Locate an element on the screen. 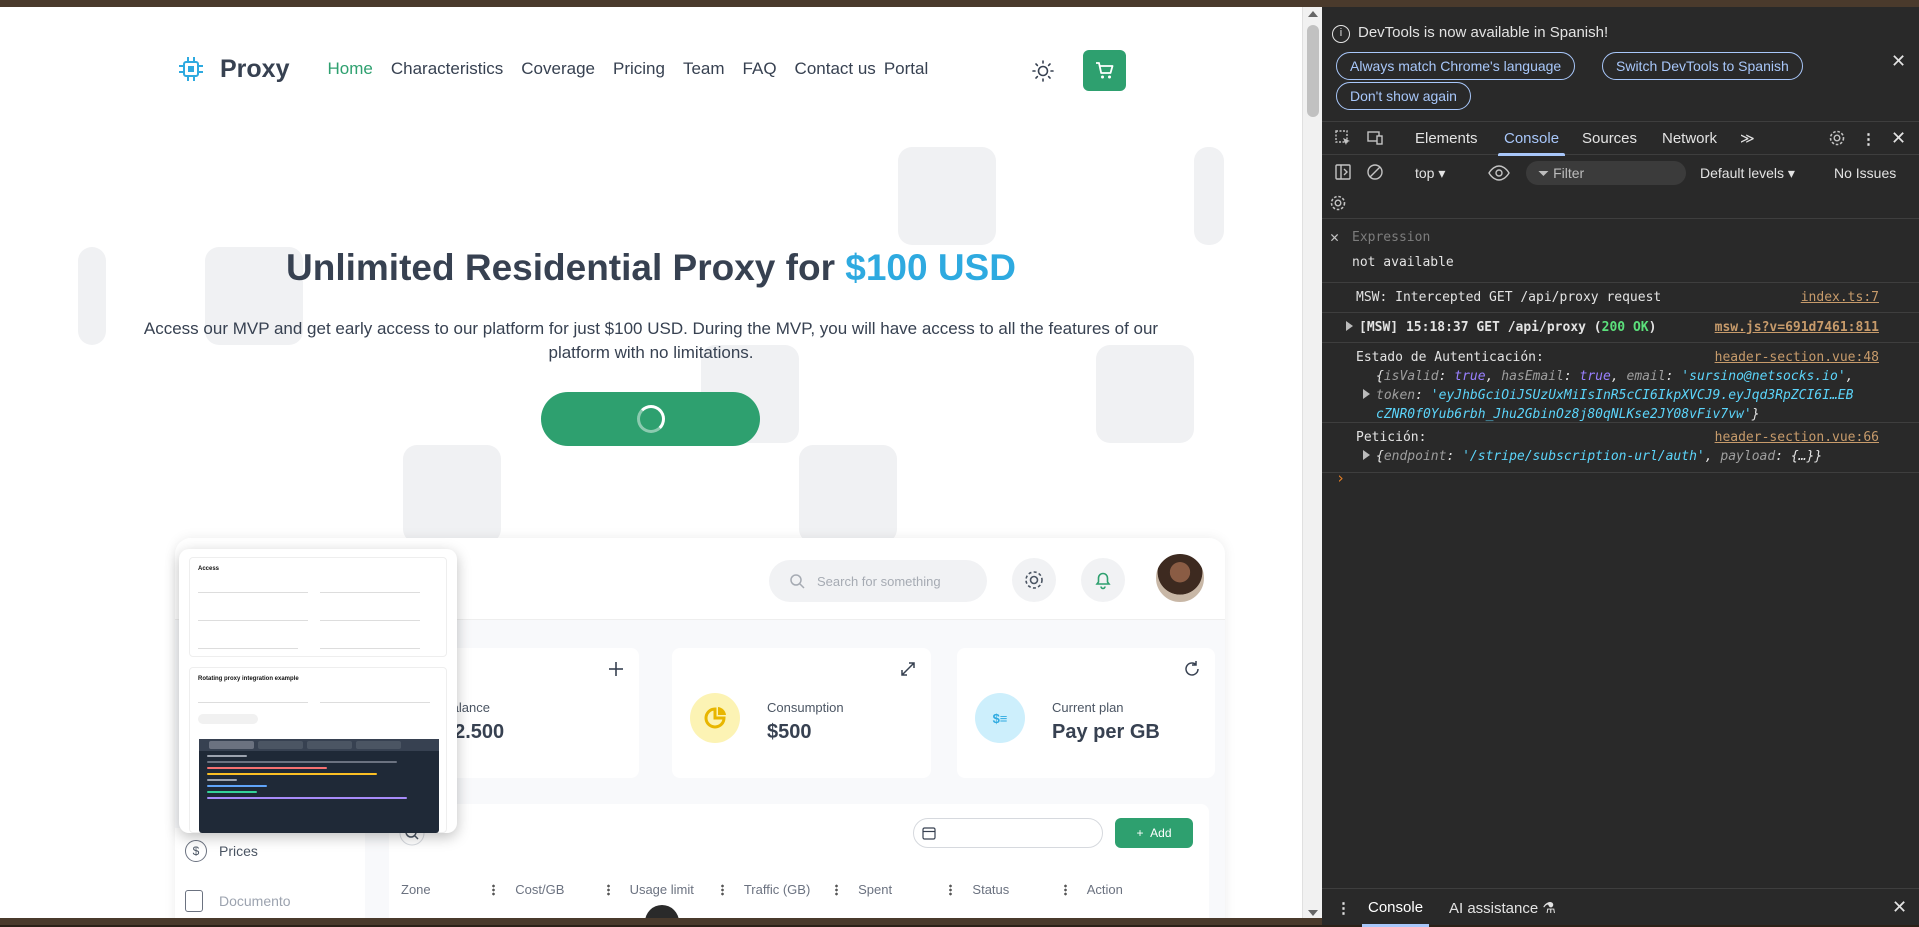  more-tabs-chevron-icon: ≫ is located at coordinates (1747, 138).